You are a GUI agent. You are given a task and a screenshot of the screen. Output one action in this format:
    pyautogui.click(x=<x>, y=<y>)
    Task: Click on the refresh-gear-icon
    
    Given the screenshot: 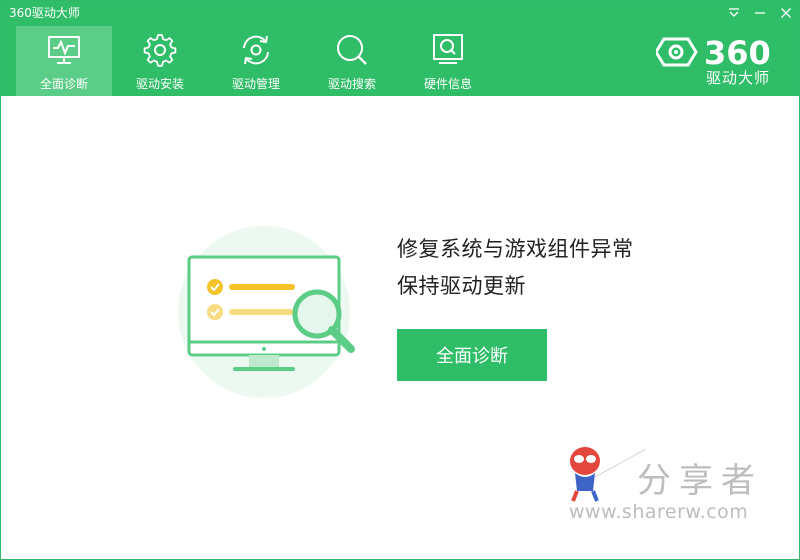 What is the action you would take?
    pyautogui.click(x=256, y=50)
    